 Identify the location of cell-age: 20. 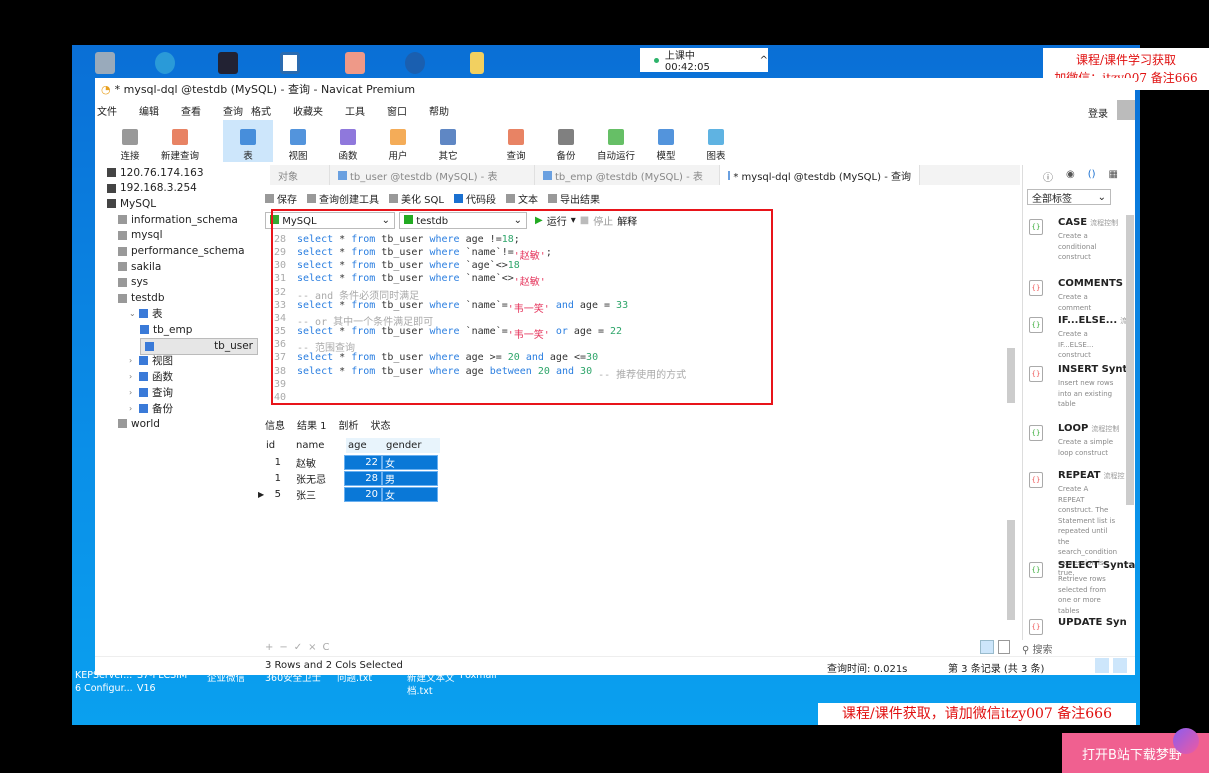
(363, 494).